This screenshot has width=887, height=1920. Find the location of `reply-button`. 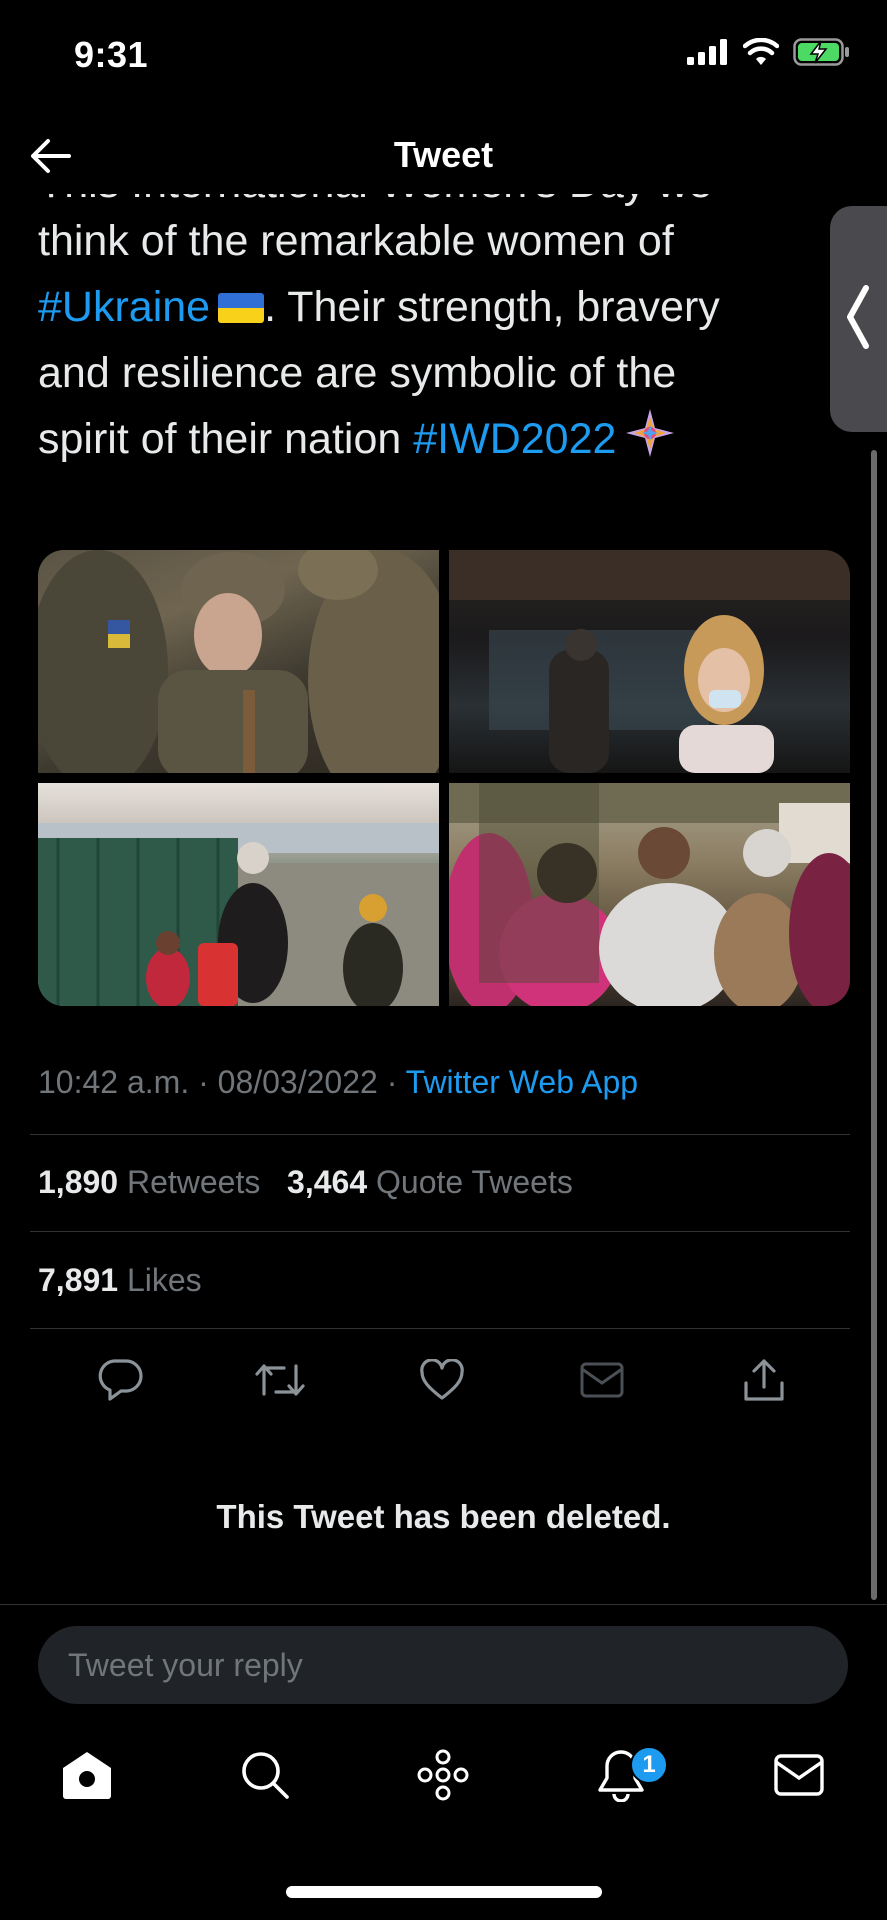

reply-button is located at coordinates (120, 1380).